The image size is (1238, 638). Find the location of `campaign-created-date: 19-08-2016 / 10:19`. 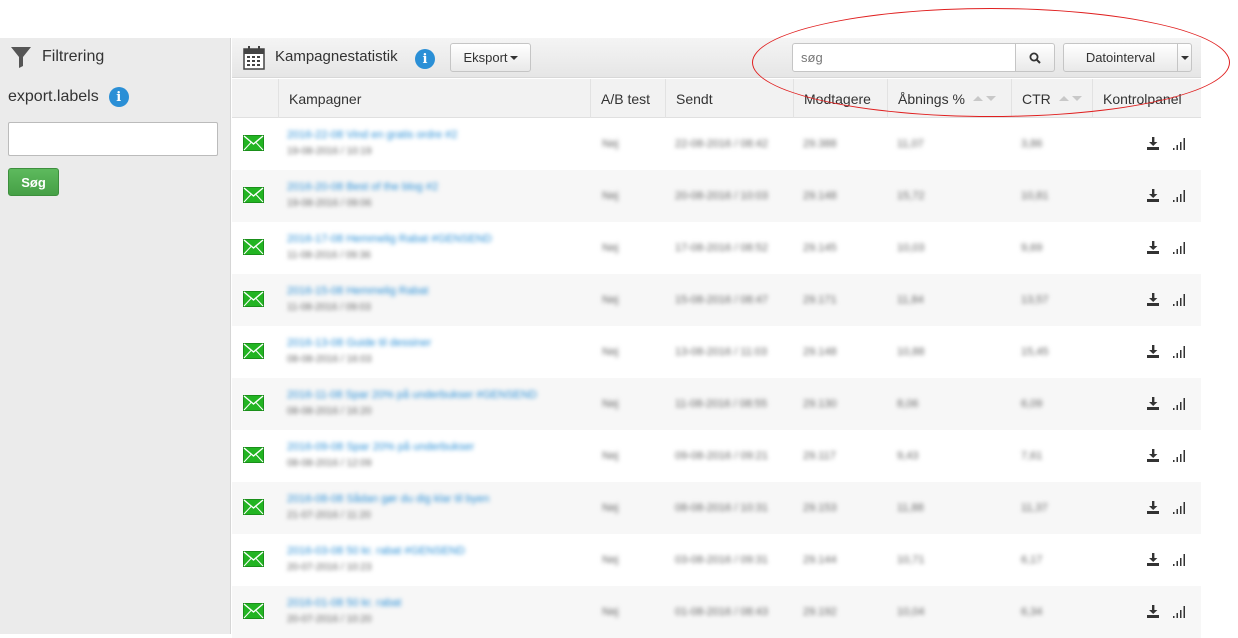

campaign-created-date: 19-08-2016 / 10:19 is located at coordinates (329, 151).